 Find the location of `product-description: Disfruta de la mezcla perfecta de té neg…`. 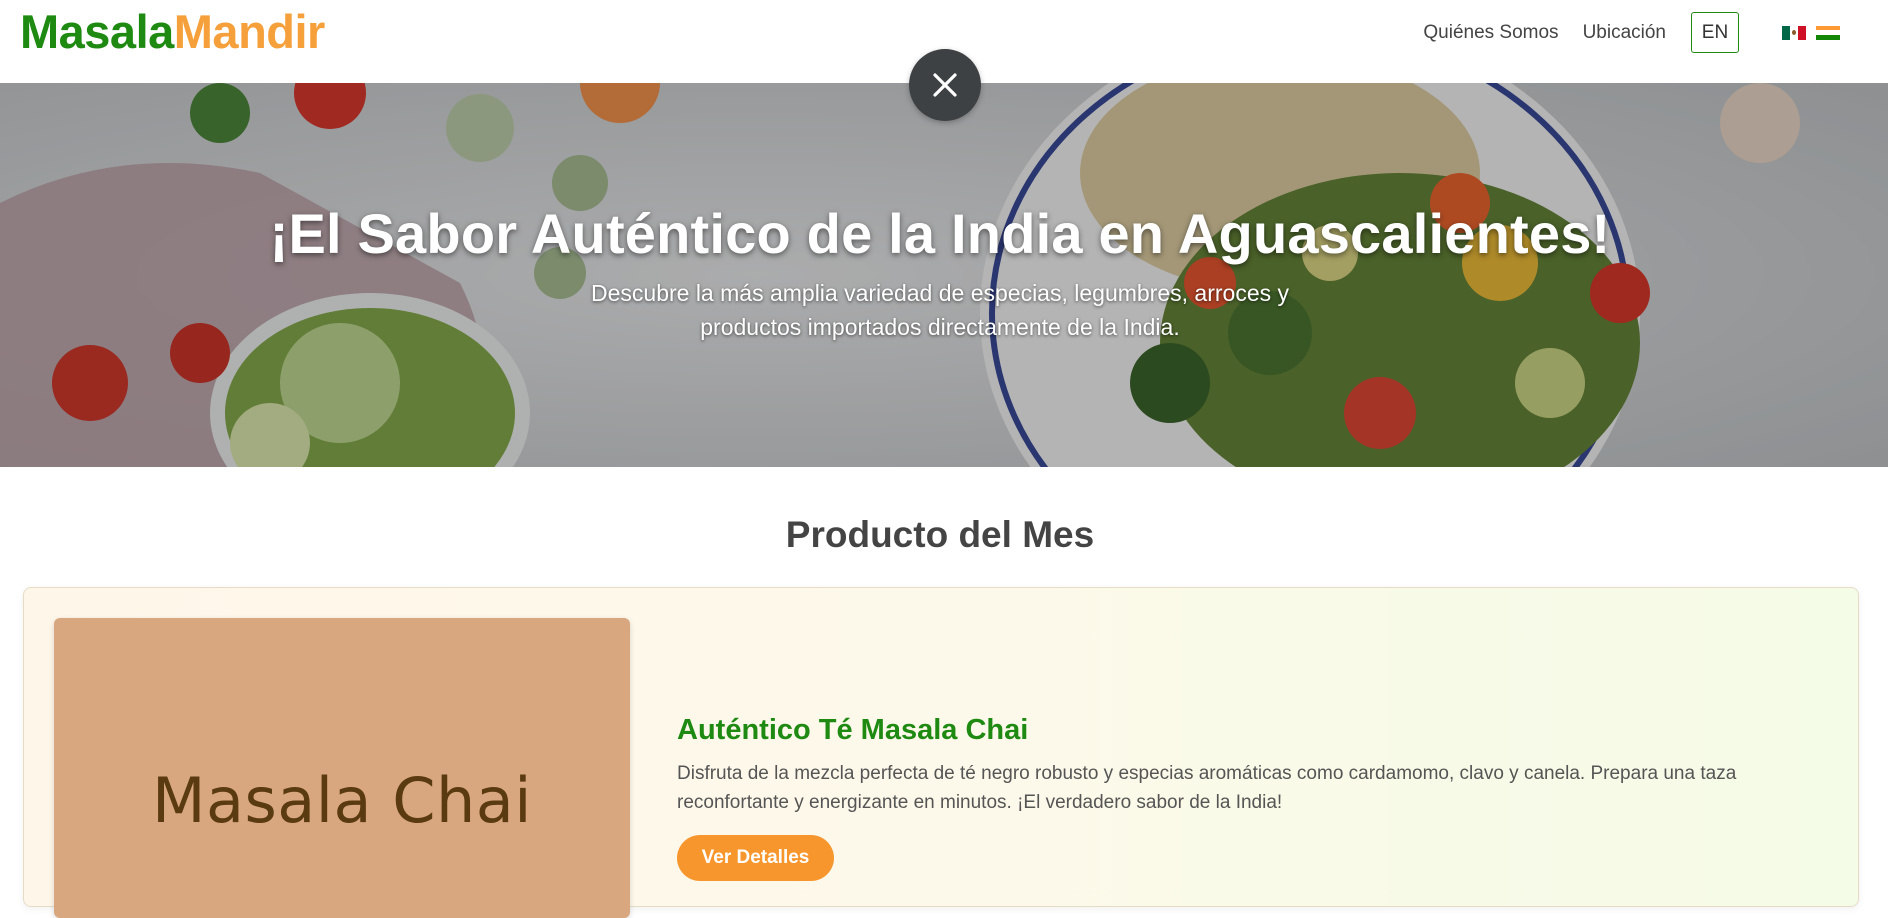

product-description: Disfruta de la mezcla perfecta de té neg… is located at coordinates (1207, 788).